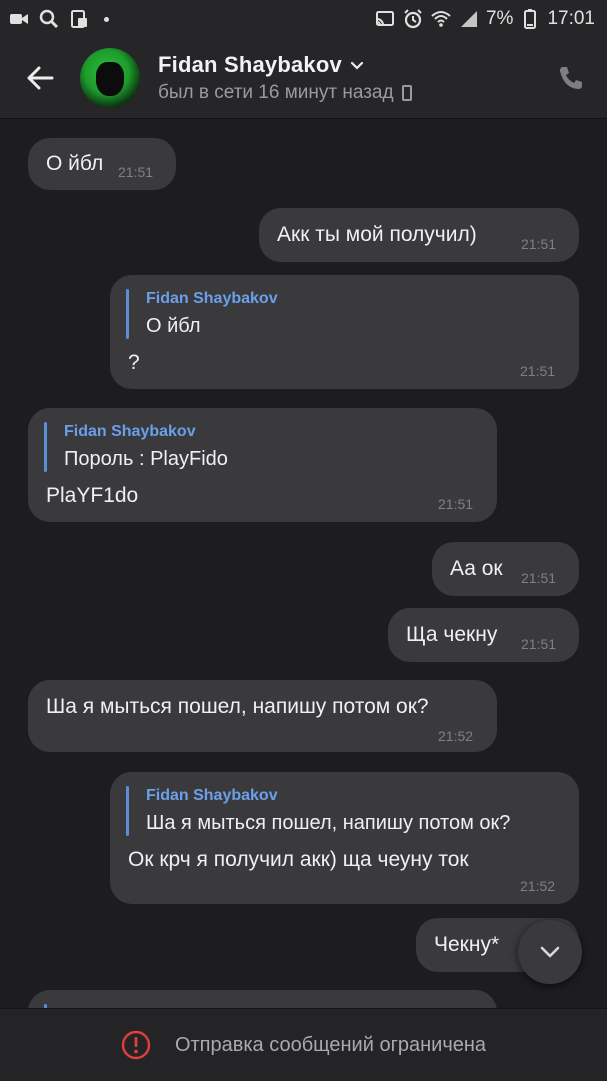  What do you see at coordinates (377, 234) in the screenshot?
I see `message-text: Акк ты мой получил)` at bounding box center [377, 234].